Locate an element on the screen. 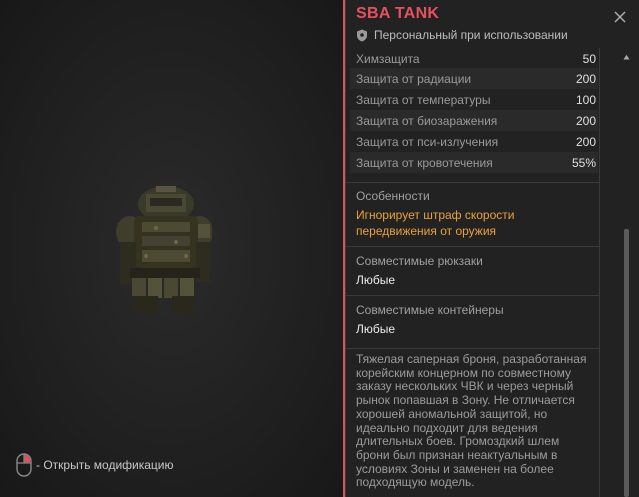 This screenshot has height=497, width=639. stat-value: 50 is located at coordinates (589, 58).